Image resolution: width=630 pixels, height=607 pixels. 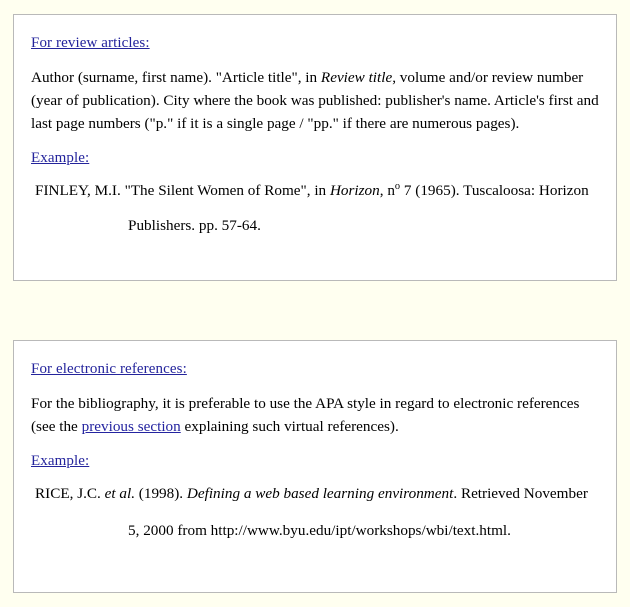 I want to click on review-articles-heading: For review articles:, so click(x=90, y=43).